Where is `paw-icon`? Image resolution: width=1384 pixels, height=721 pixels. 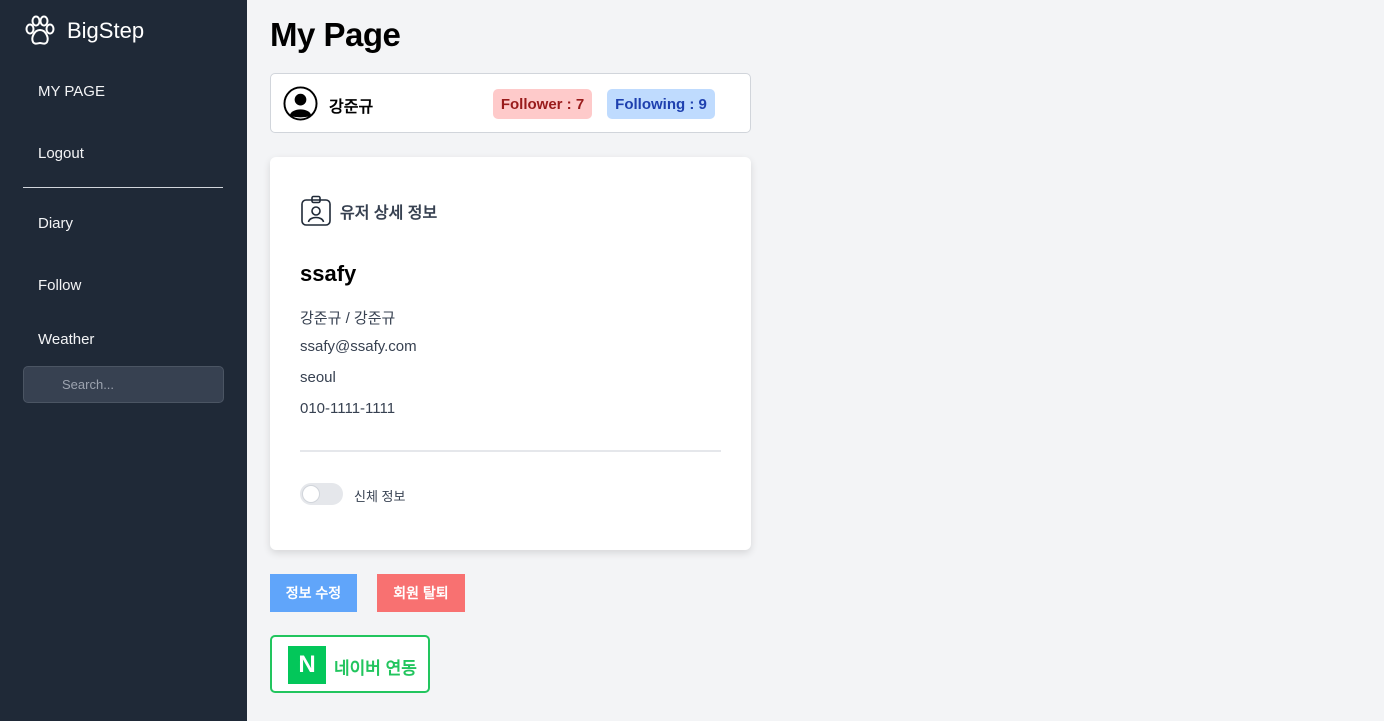 paw-icon is located at coordinates (40, 30).